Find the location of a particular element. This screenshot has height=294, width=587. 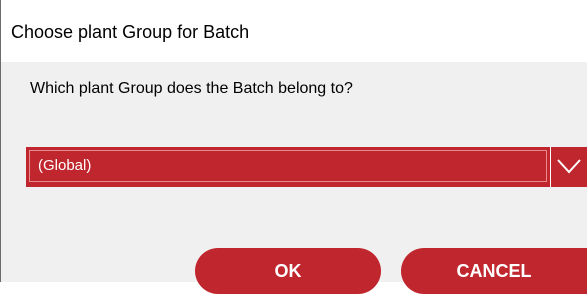

select-divider is located at coordinates (550, 167).